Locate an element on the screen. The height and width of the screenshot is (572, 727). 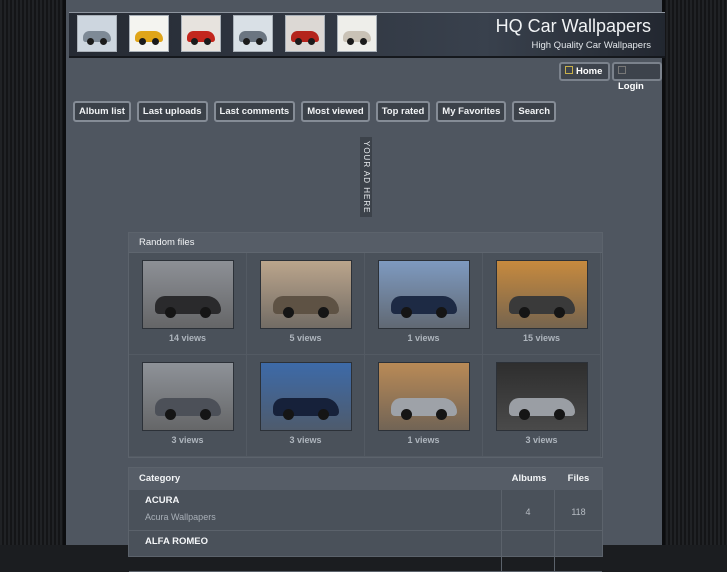
ad-banner: YOUR AD HERE is located at coordinates (366, 177).